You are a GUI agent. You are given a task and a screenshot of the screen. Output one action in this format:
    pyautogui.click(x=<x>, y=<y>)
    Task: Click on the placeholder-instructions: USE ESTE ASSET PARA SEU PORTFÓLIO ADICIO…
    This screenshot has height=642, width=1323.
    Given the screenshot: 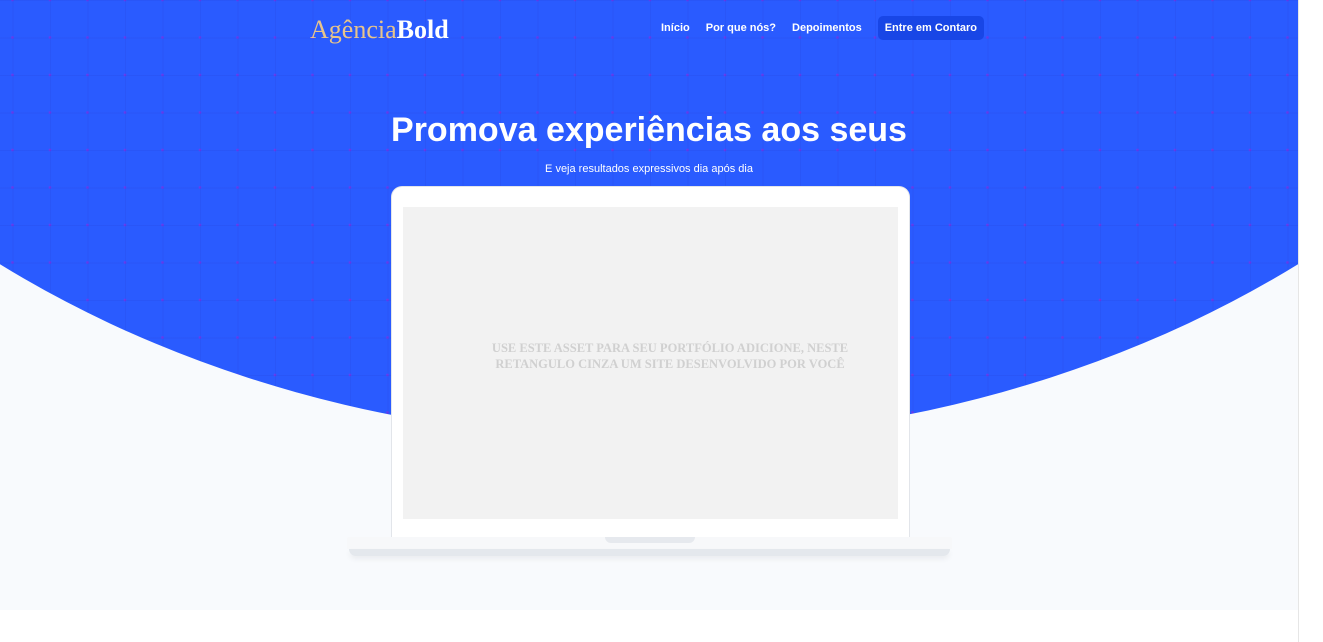 What is the action you would take?
    pyautogui.click(x=670, y=356)
    